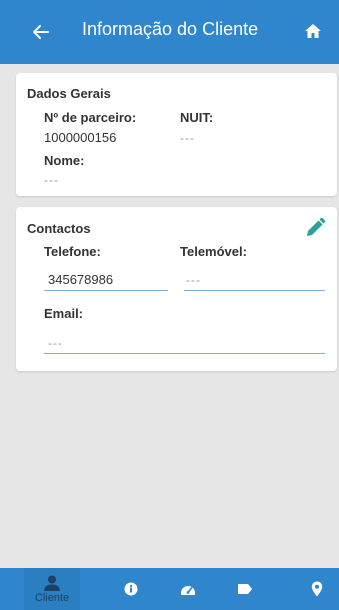  Describe the element at coordinates (52, 597) in the screenshot. I see `nav-client-label: Cliente` at that location.